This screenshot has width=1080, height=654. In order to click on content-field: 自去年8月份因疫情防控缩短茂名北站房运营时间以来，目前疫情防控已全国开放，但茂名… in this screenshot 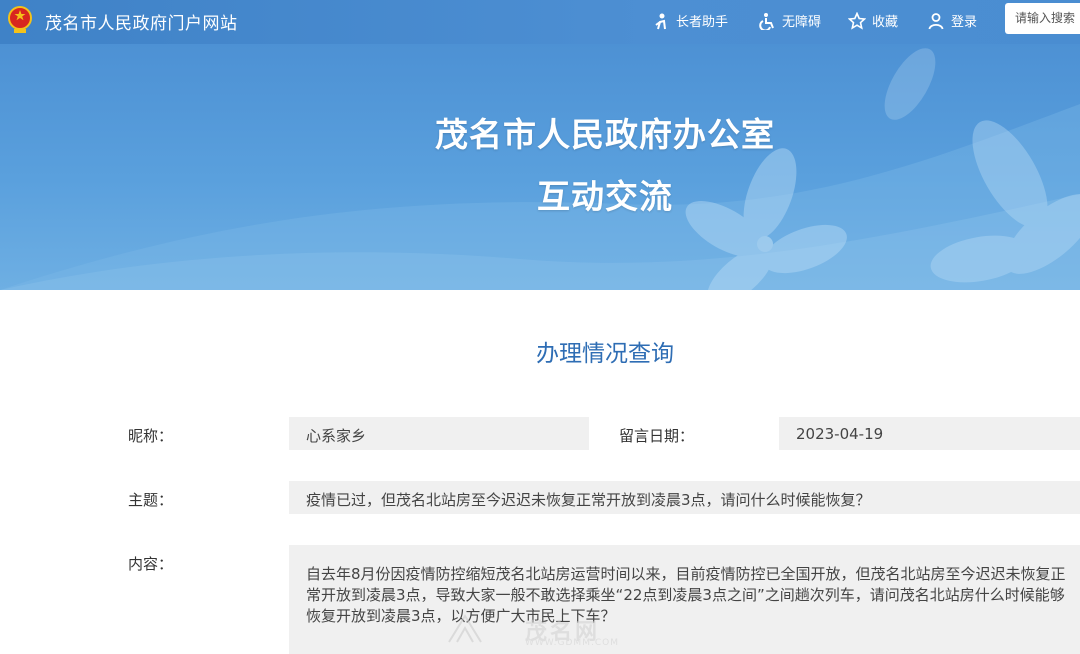, I will do `click(684, 599)`.